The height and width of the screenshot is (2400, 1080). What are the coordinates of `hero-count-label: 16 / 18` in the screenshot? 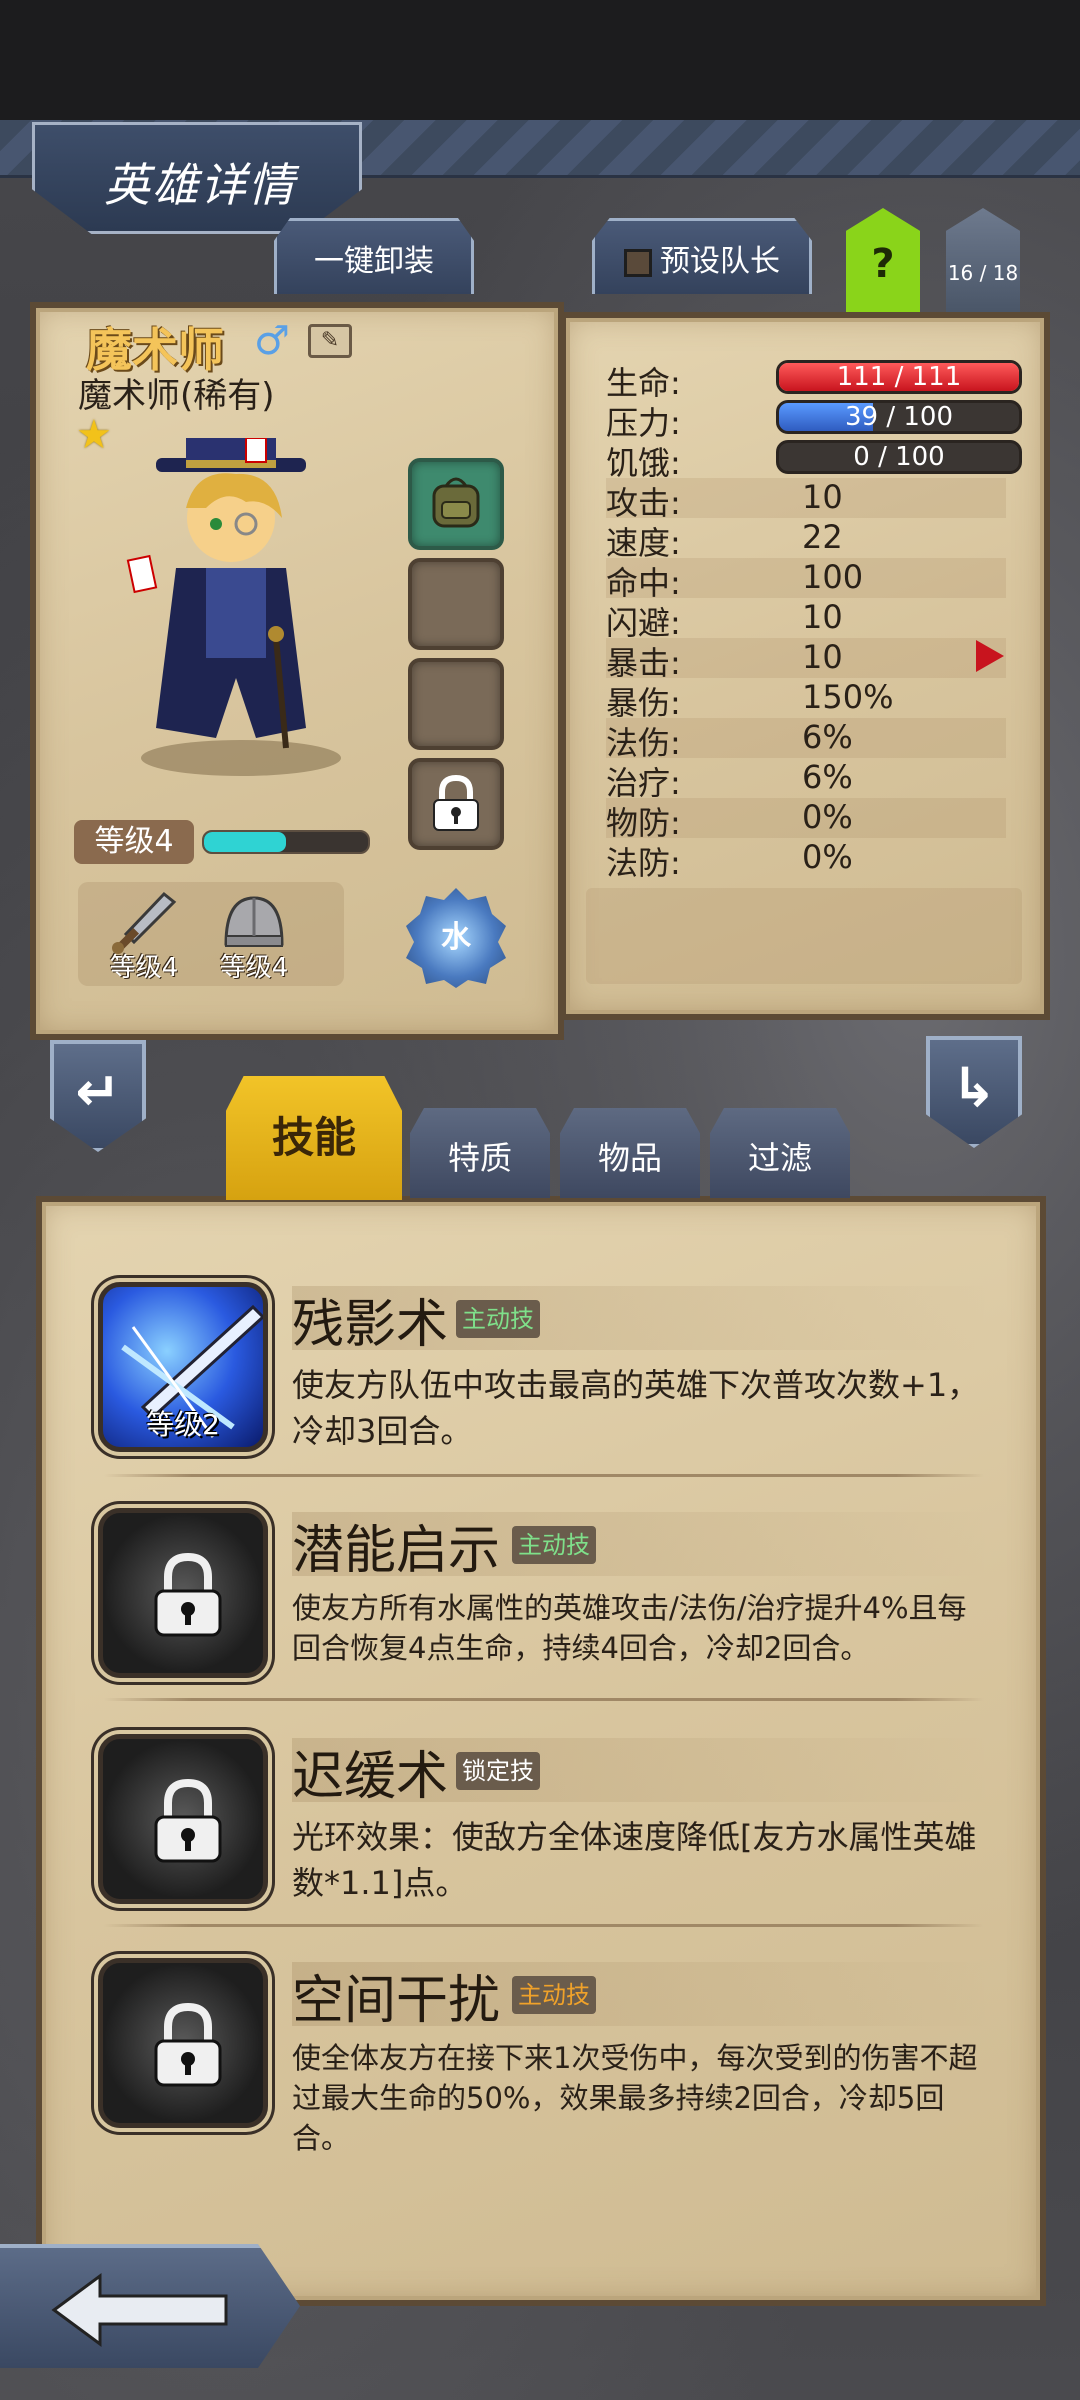 It's located at (983, 273).